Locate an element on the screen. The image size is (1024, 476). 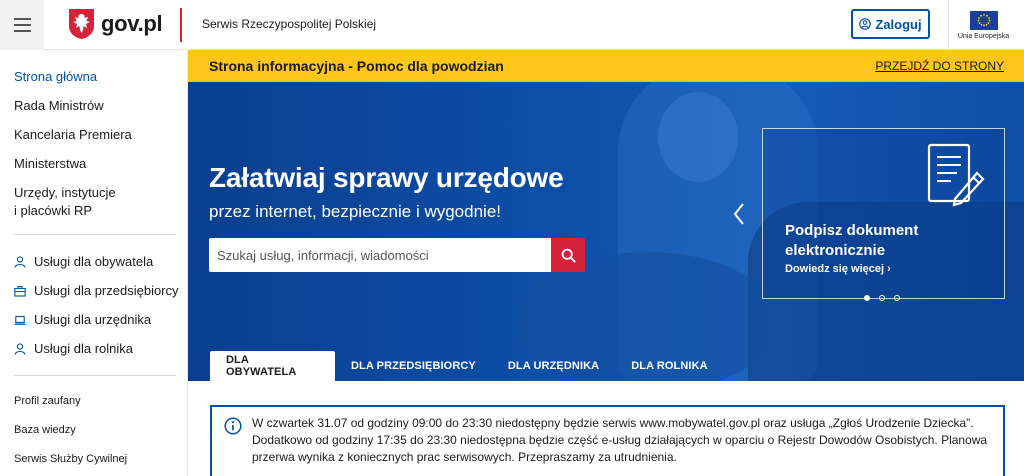
laptop-icon is located at coordinates (20, 320).